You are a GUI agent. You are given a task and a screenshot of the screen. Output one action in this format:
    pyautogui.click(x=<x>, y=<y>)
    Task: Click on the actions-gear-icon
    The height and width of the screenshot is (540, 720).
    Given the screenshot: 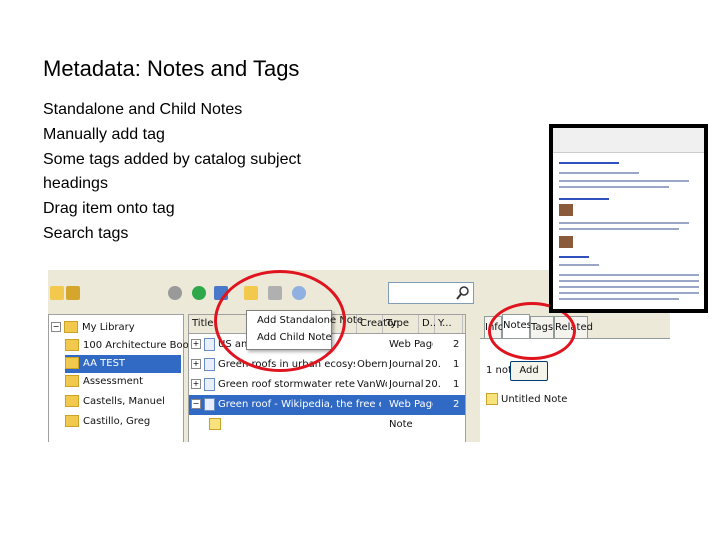 What is the action you would take?
    pyautogui.click(x=175, y=293)
    